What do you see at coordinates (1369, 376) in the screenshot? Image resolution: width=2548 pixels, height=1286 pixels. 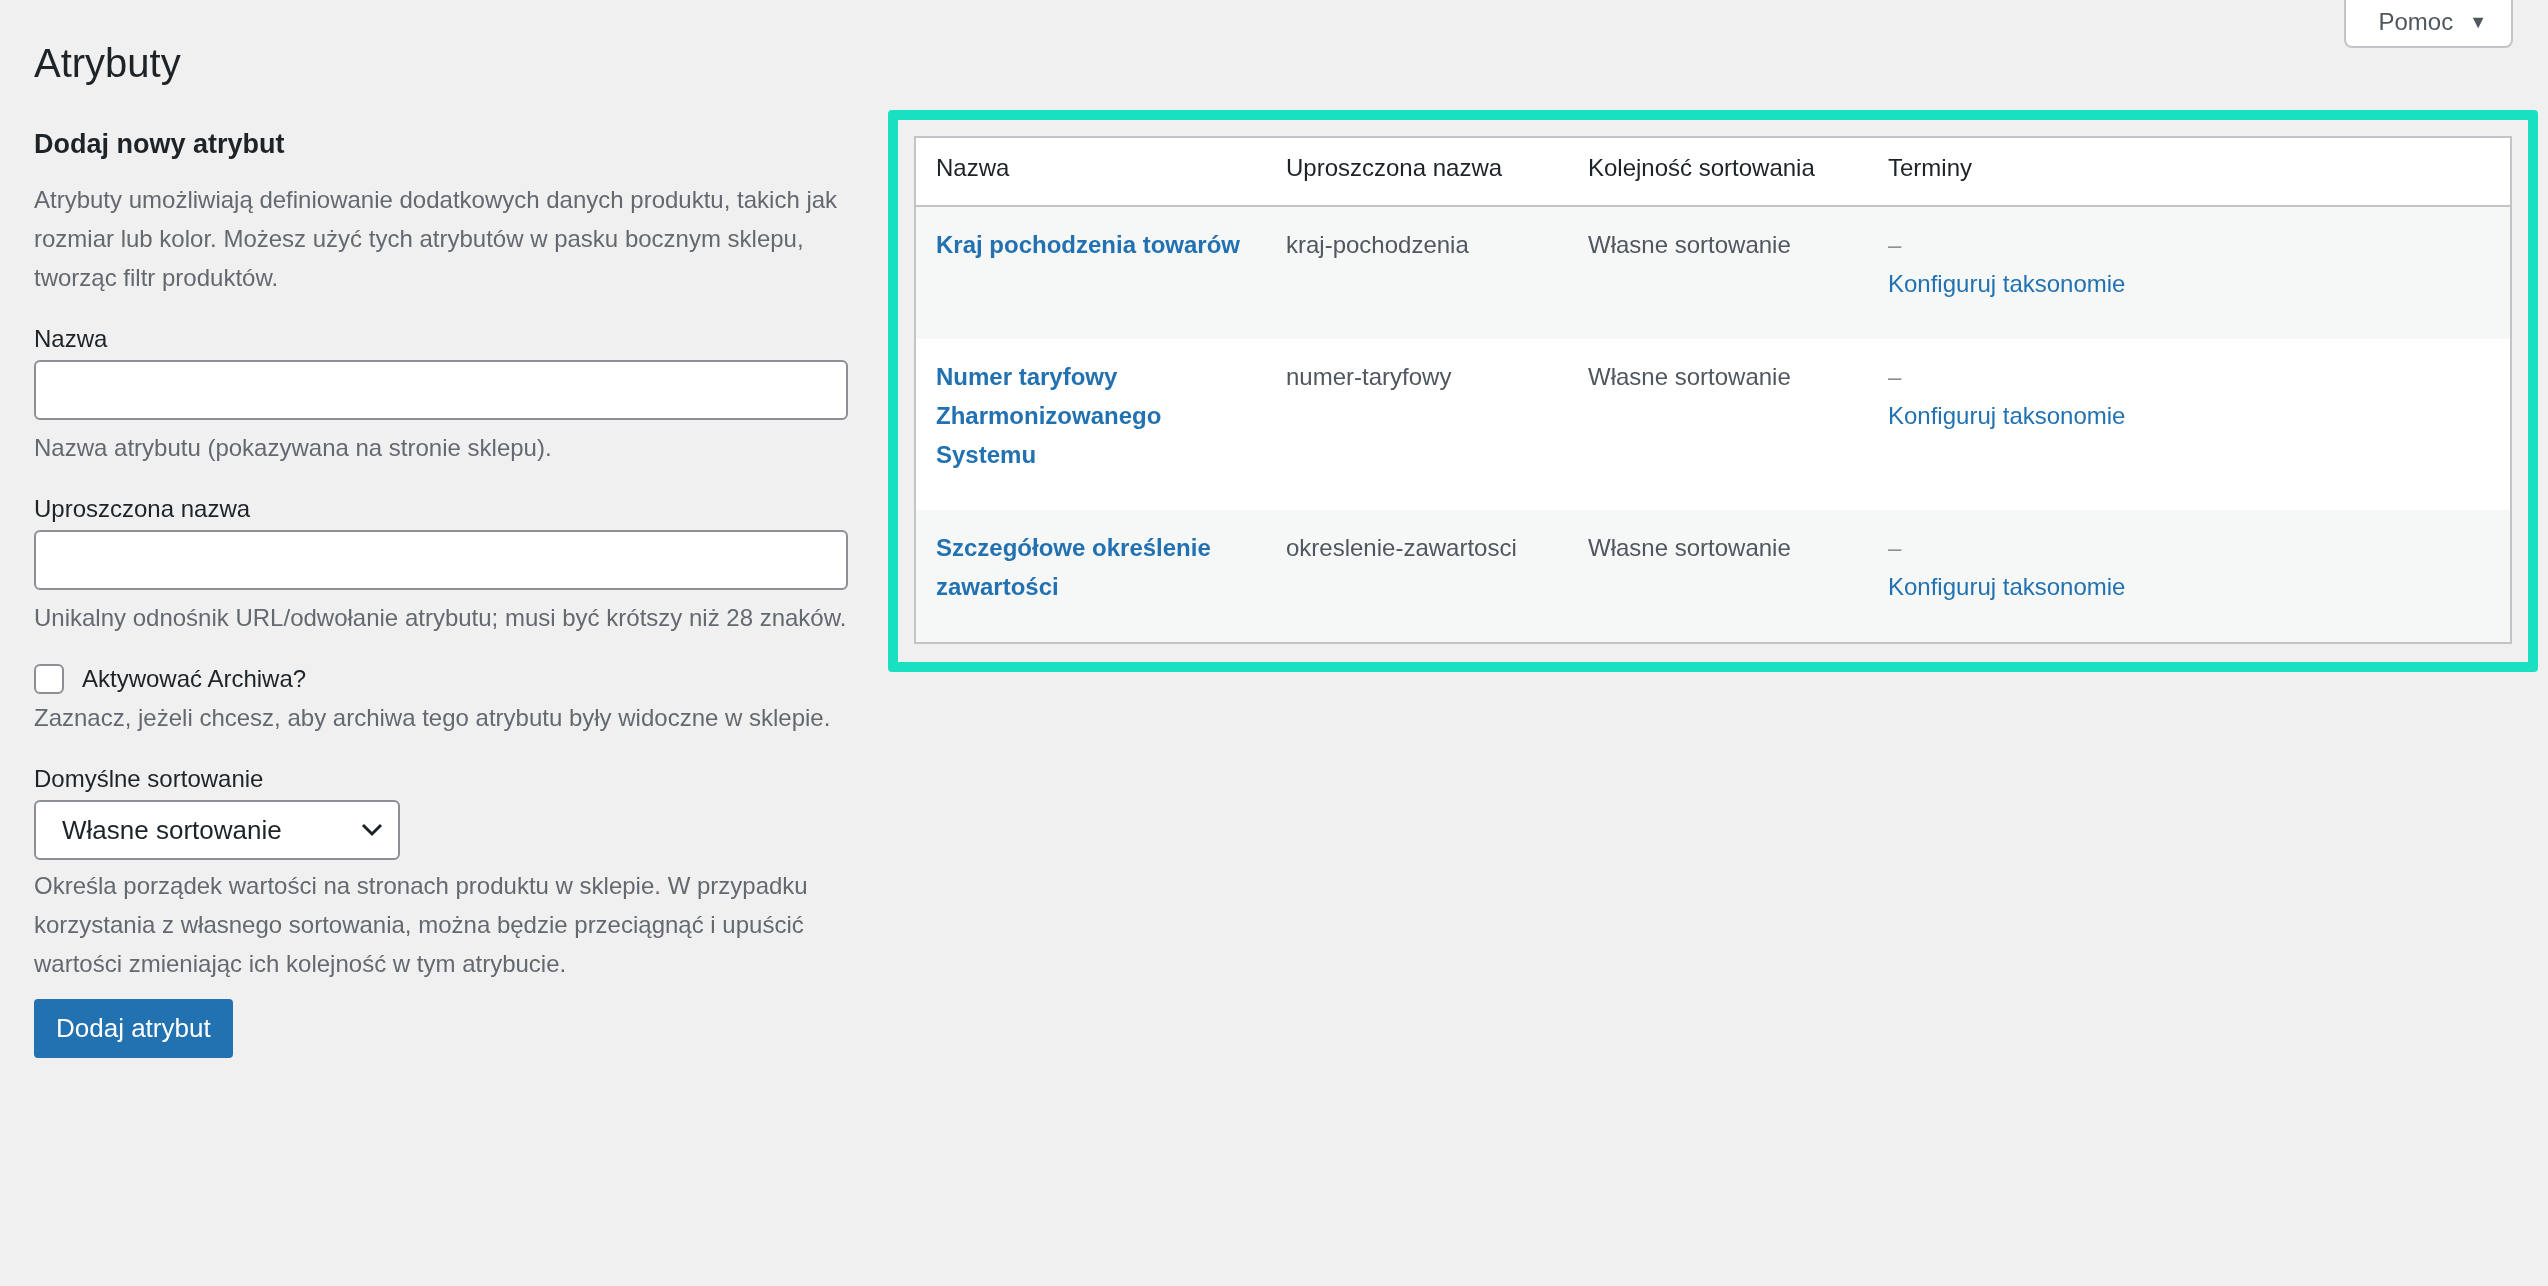 I see `slug-cell: numer-taryfowy` at bounding box center [1369, 376].